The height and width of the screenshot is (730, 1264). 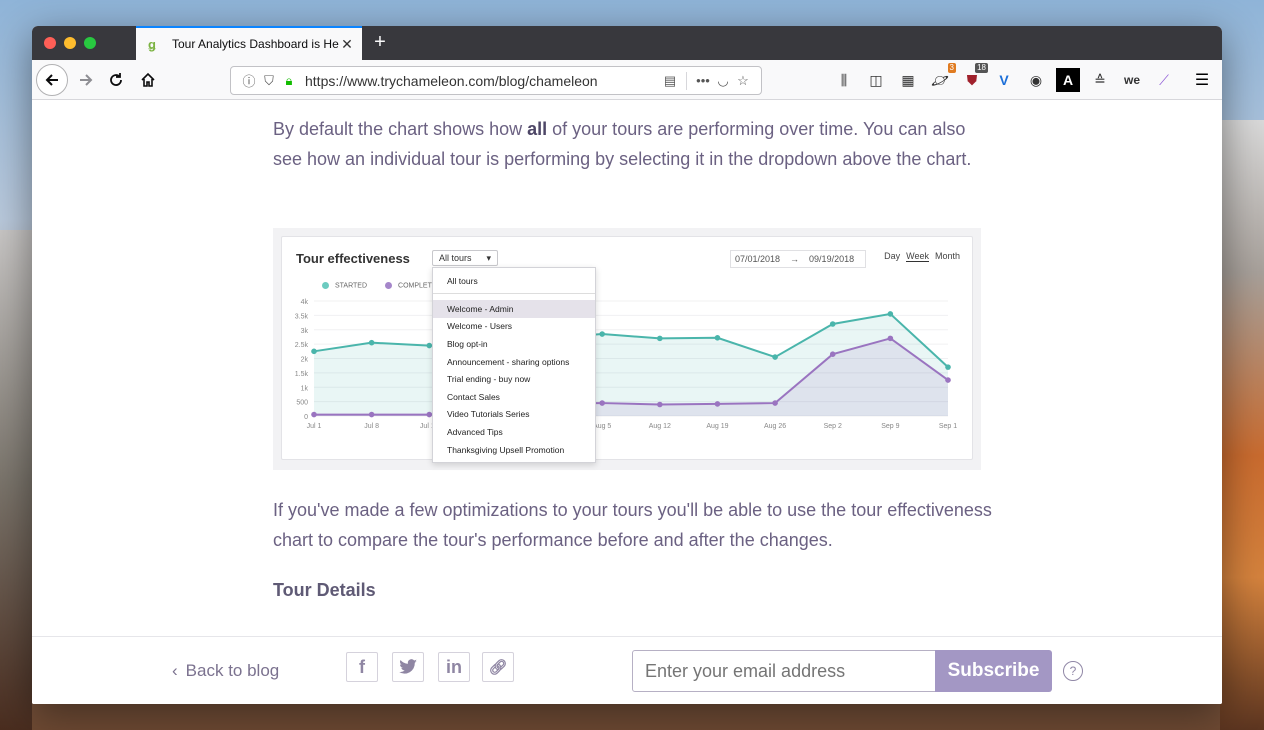 I want to click on y-tick-label: 0, so click(x=306, y=417).